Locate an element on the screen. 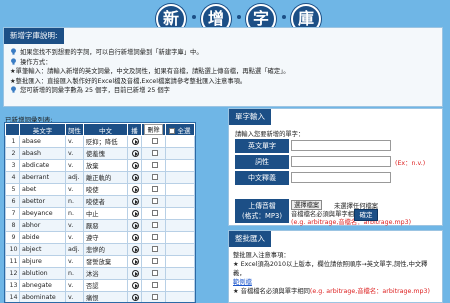 This screenshot has width=450, height=303. bulk-line: 整批匯入注意事項： is located at coordinates (261, 255).